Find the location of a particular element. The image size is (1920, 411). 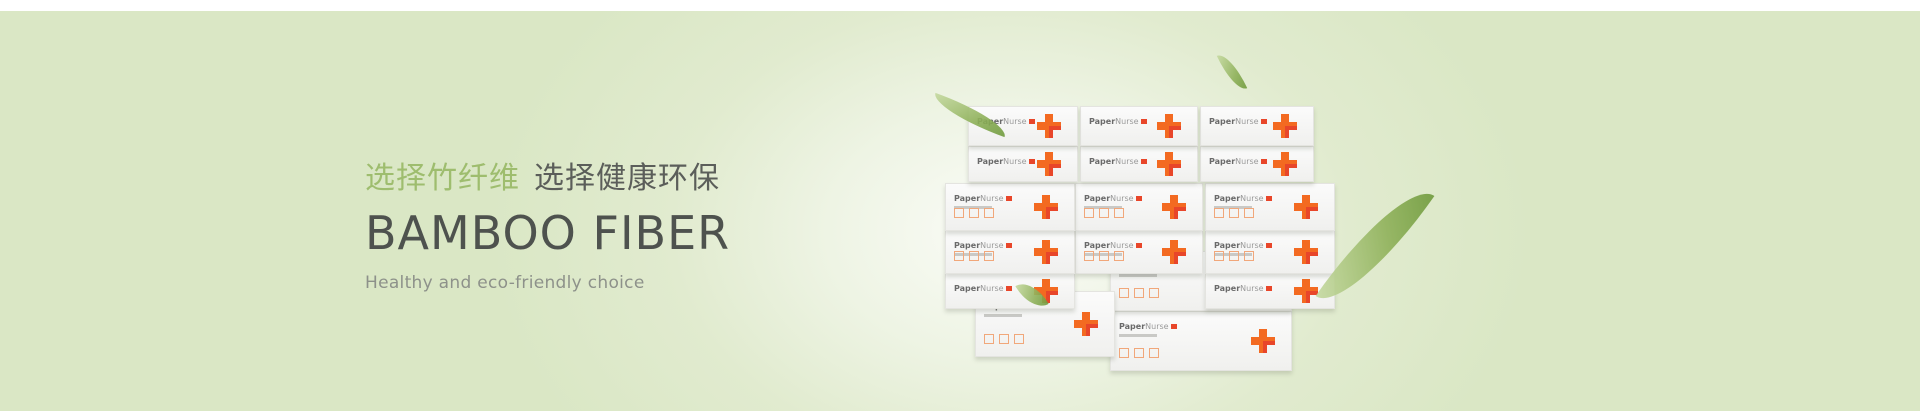

english-title: BAMBOO FIBER is located at coordinates (548, 233).